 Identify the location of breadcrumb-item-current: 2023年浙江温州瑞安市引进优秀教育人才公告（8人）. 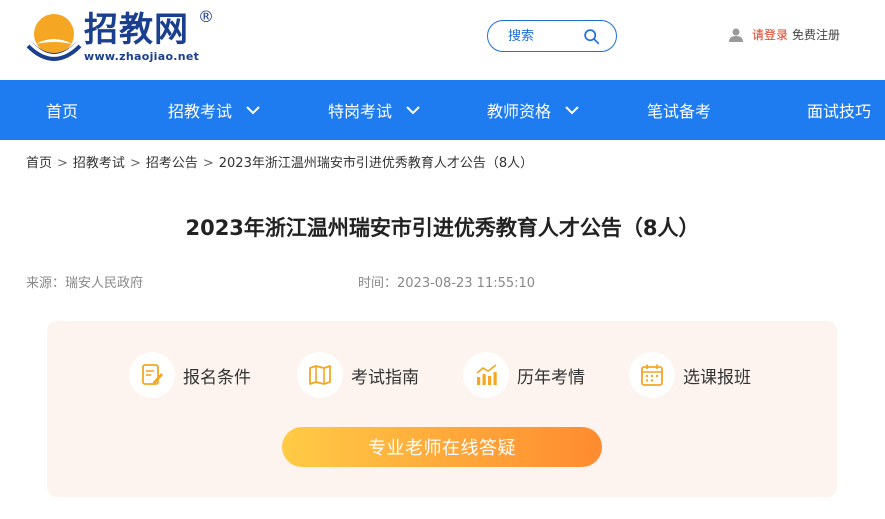
(376, 163).